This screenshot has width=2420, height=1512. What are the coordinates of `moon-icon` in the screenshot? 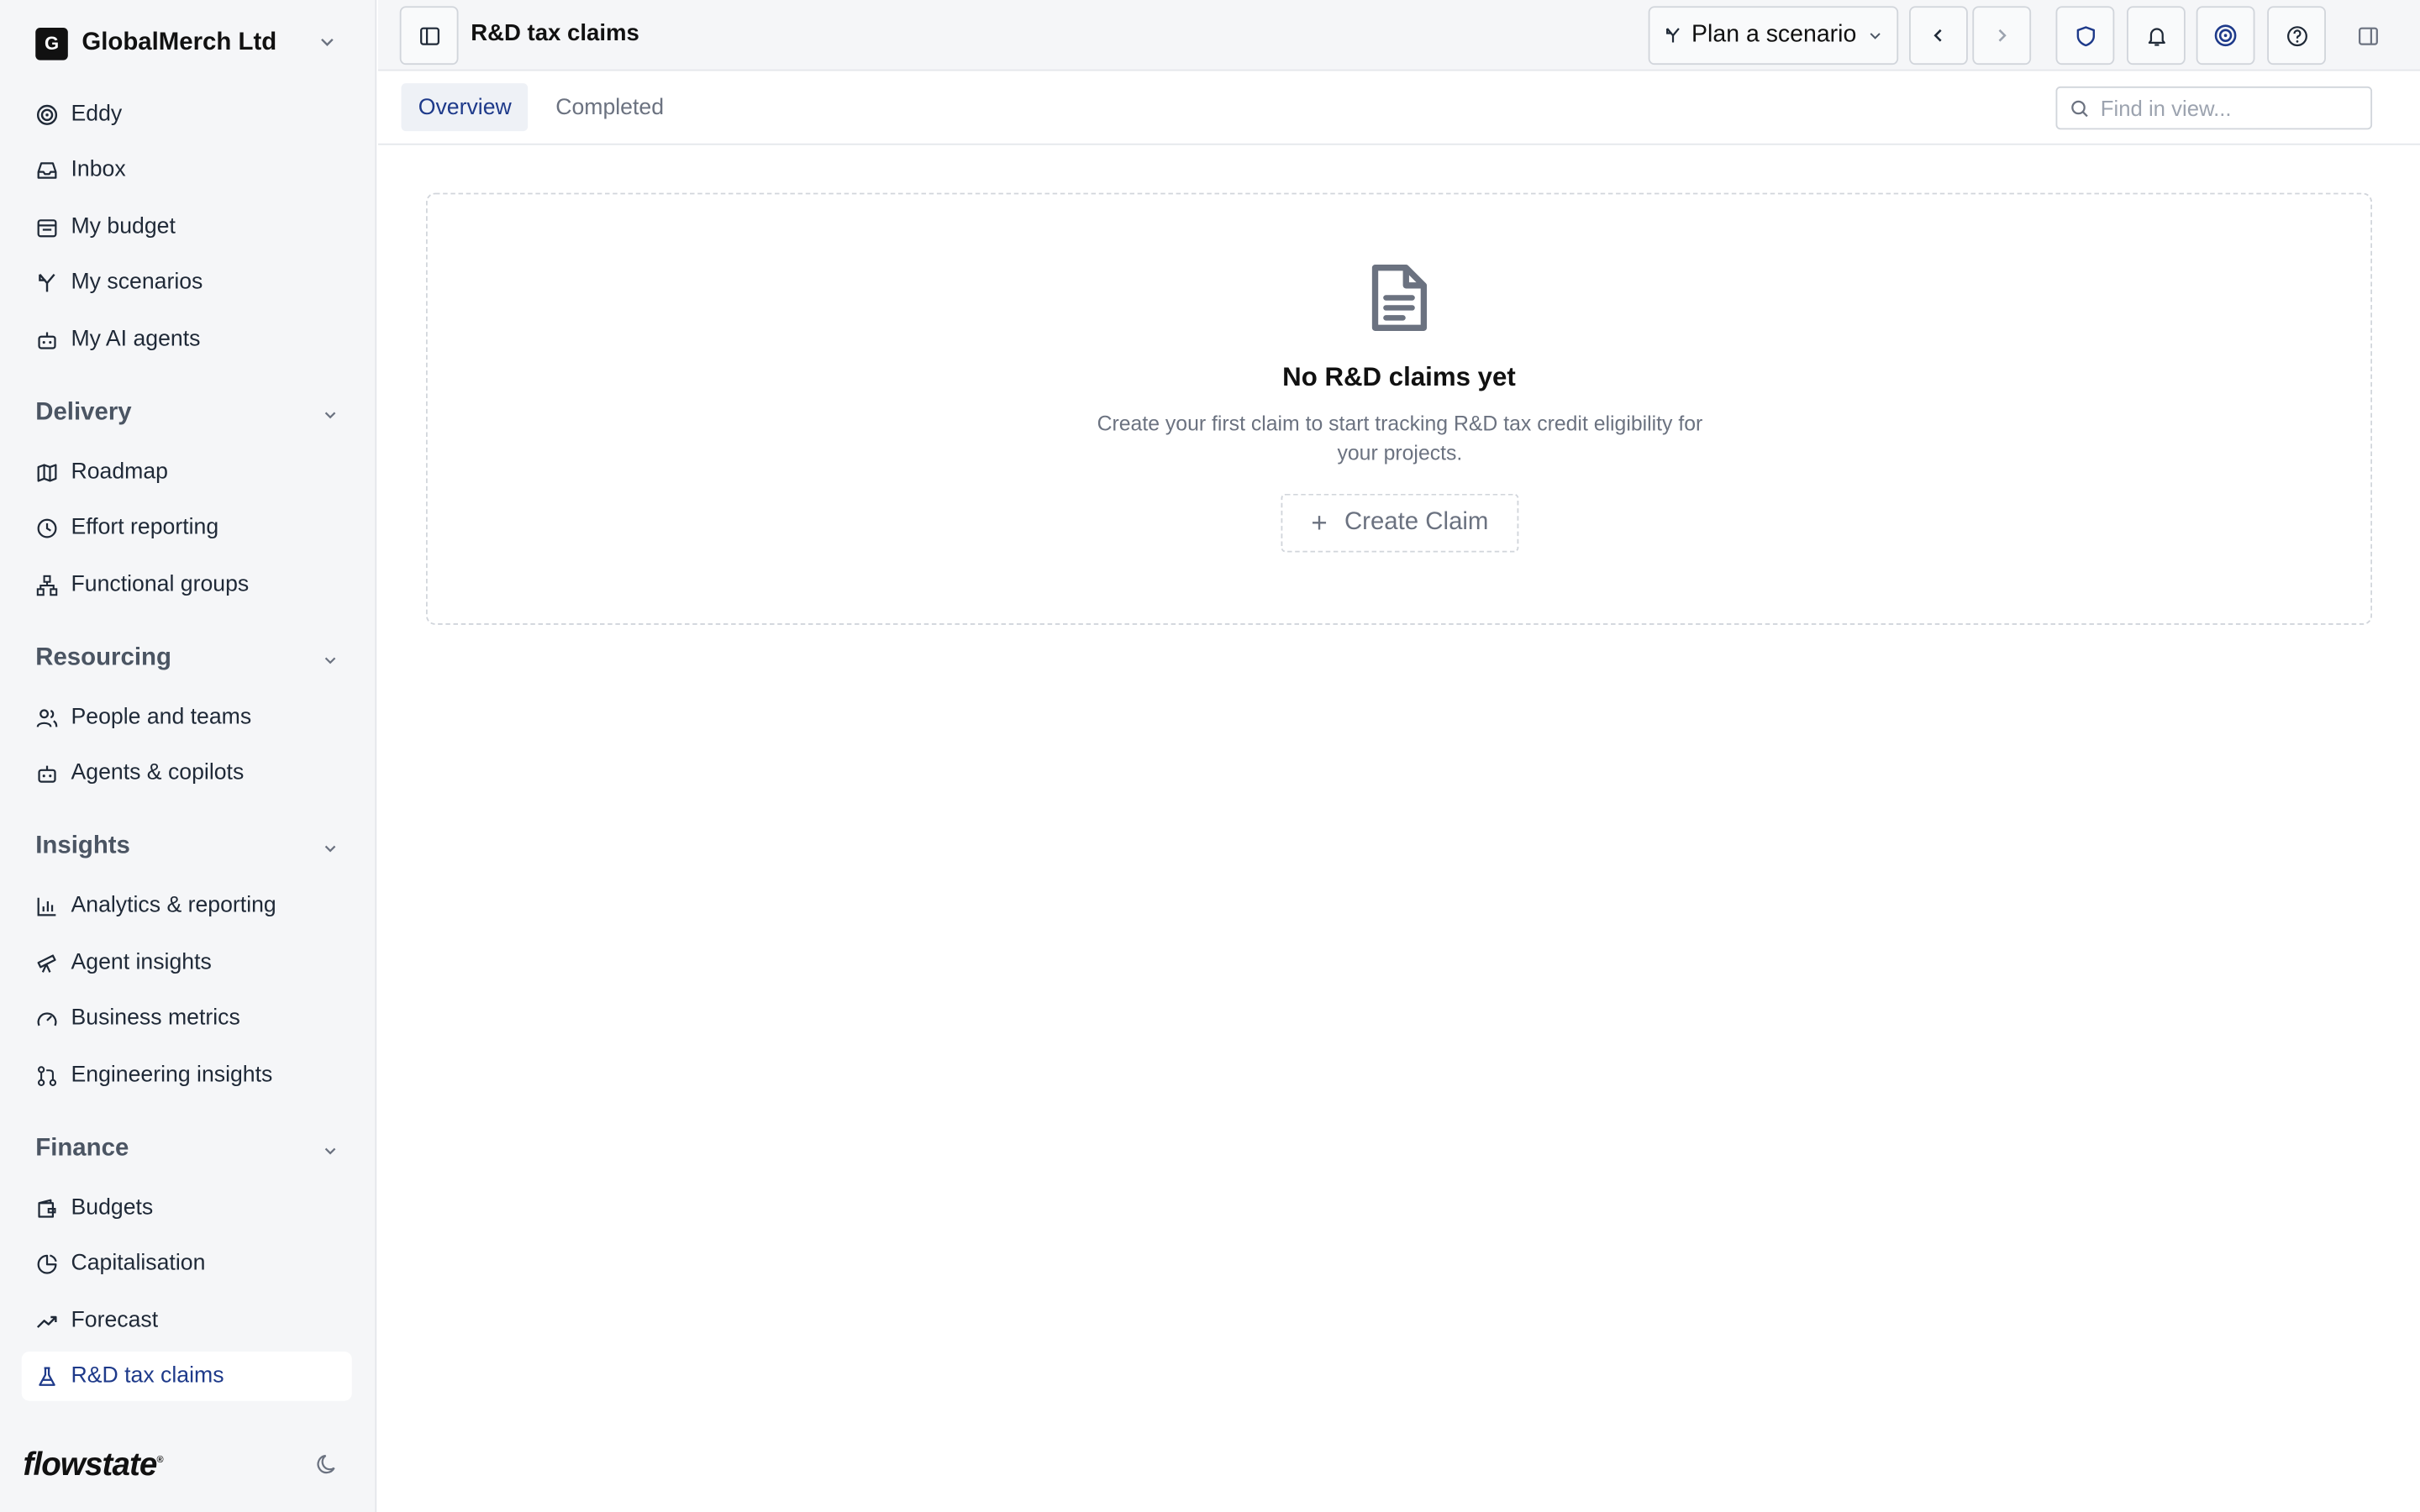 It's located at (327, 1464).